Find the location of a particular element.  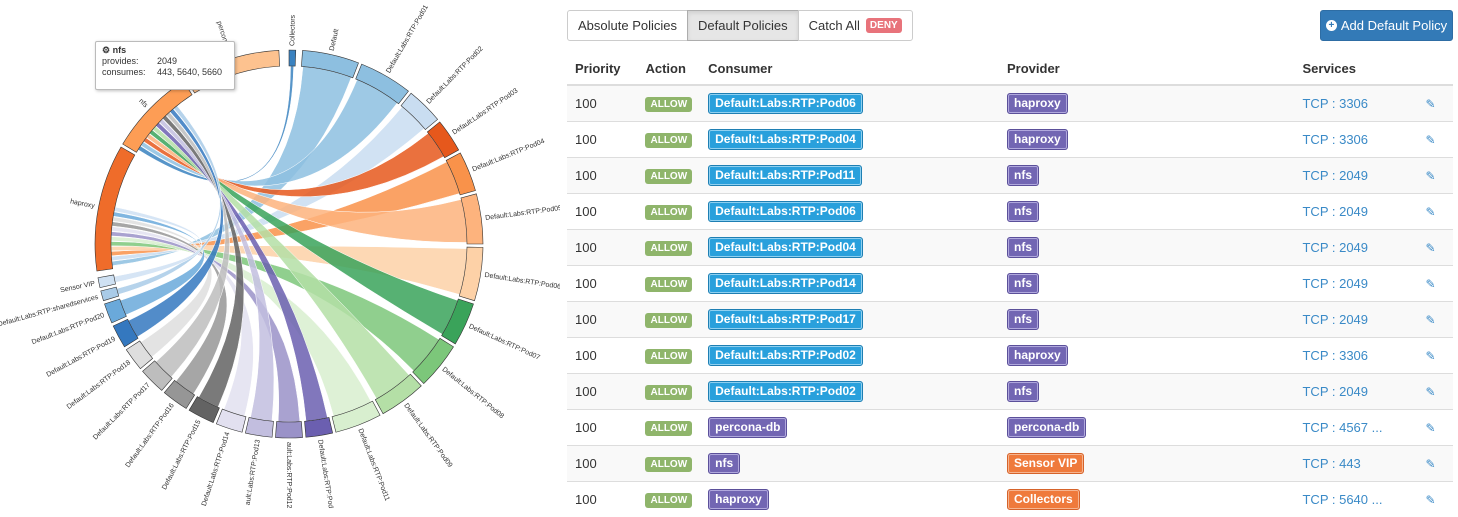

tooltip-consumes-value: 443, 5640, 5660 is located at coordinates (189, 72).